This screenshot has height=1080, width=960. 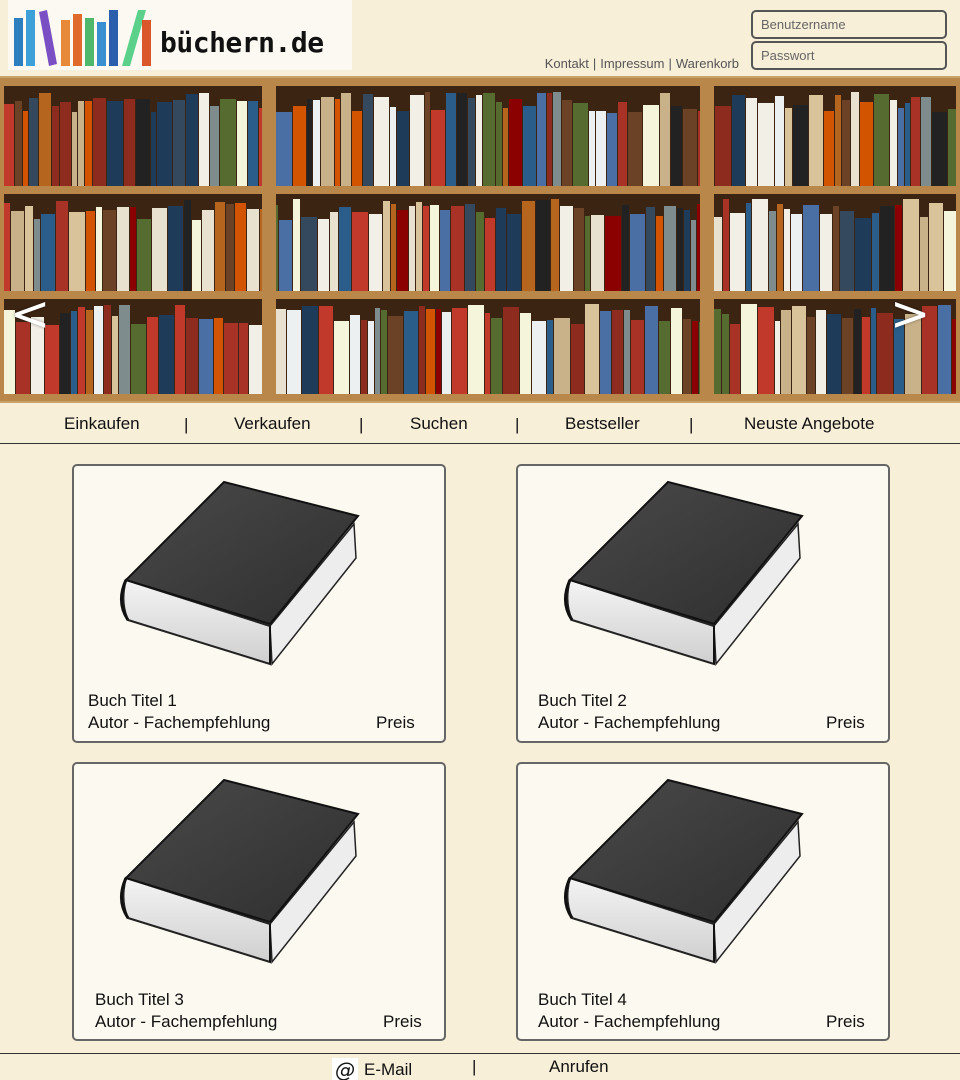 I want to click on product-title: Buch Titel 1, so click(x=132, y=700).